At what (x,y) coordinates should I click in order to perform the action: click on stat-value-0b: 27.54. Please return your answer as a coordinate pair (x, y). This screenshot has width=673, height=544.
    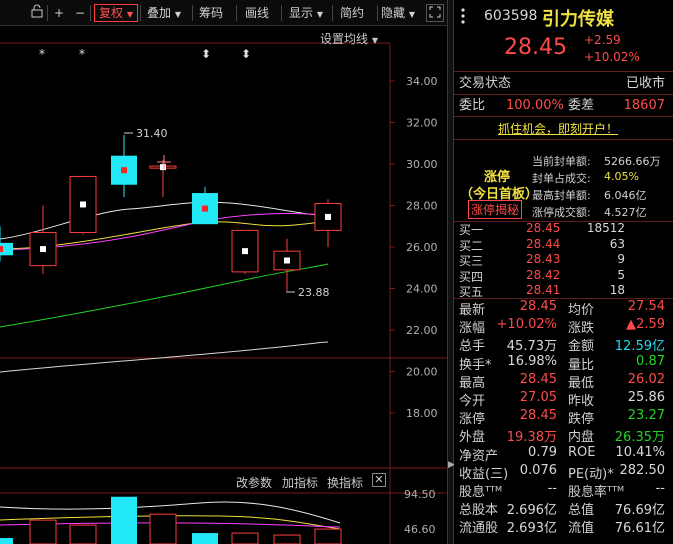
    Looking at the image, I should click on (646, 306).